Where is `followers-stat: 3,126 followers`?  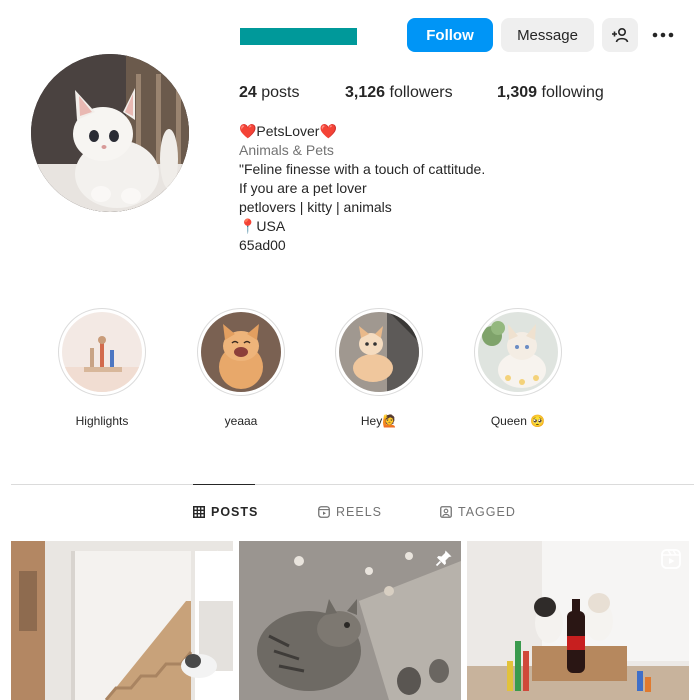
followers-stat: 3,126 followers is located at coordinates (399, 93).